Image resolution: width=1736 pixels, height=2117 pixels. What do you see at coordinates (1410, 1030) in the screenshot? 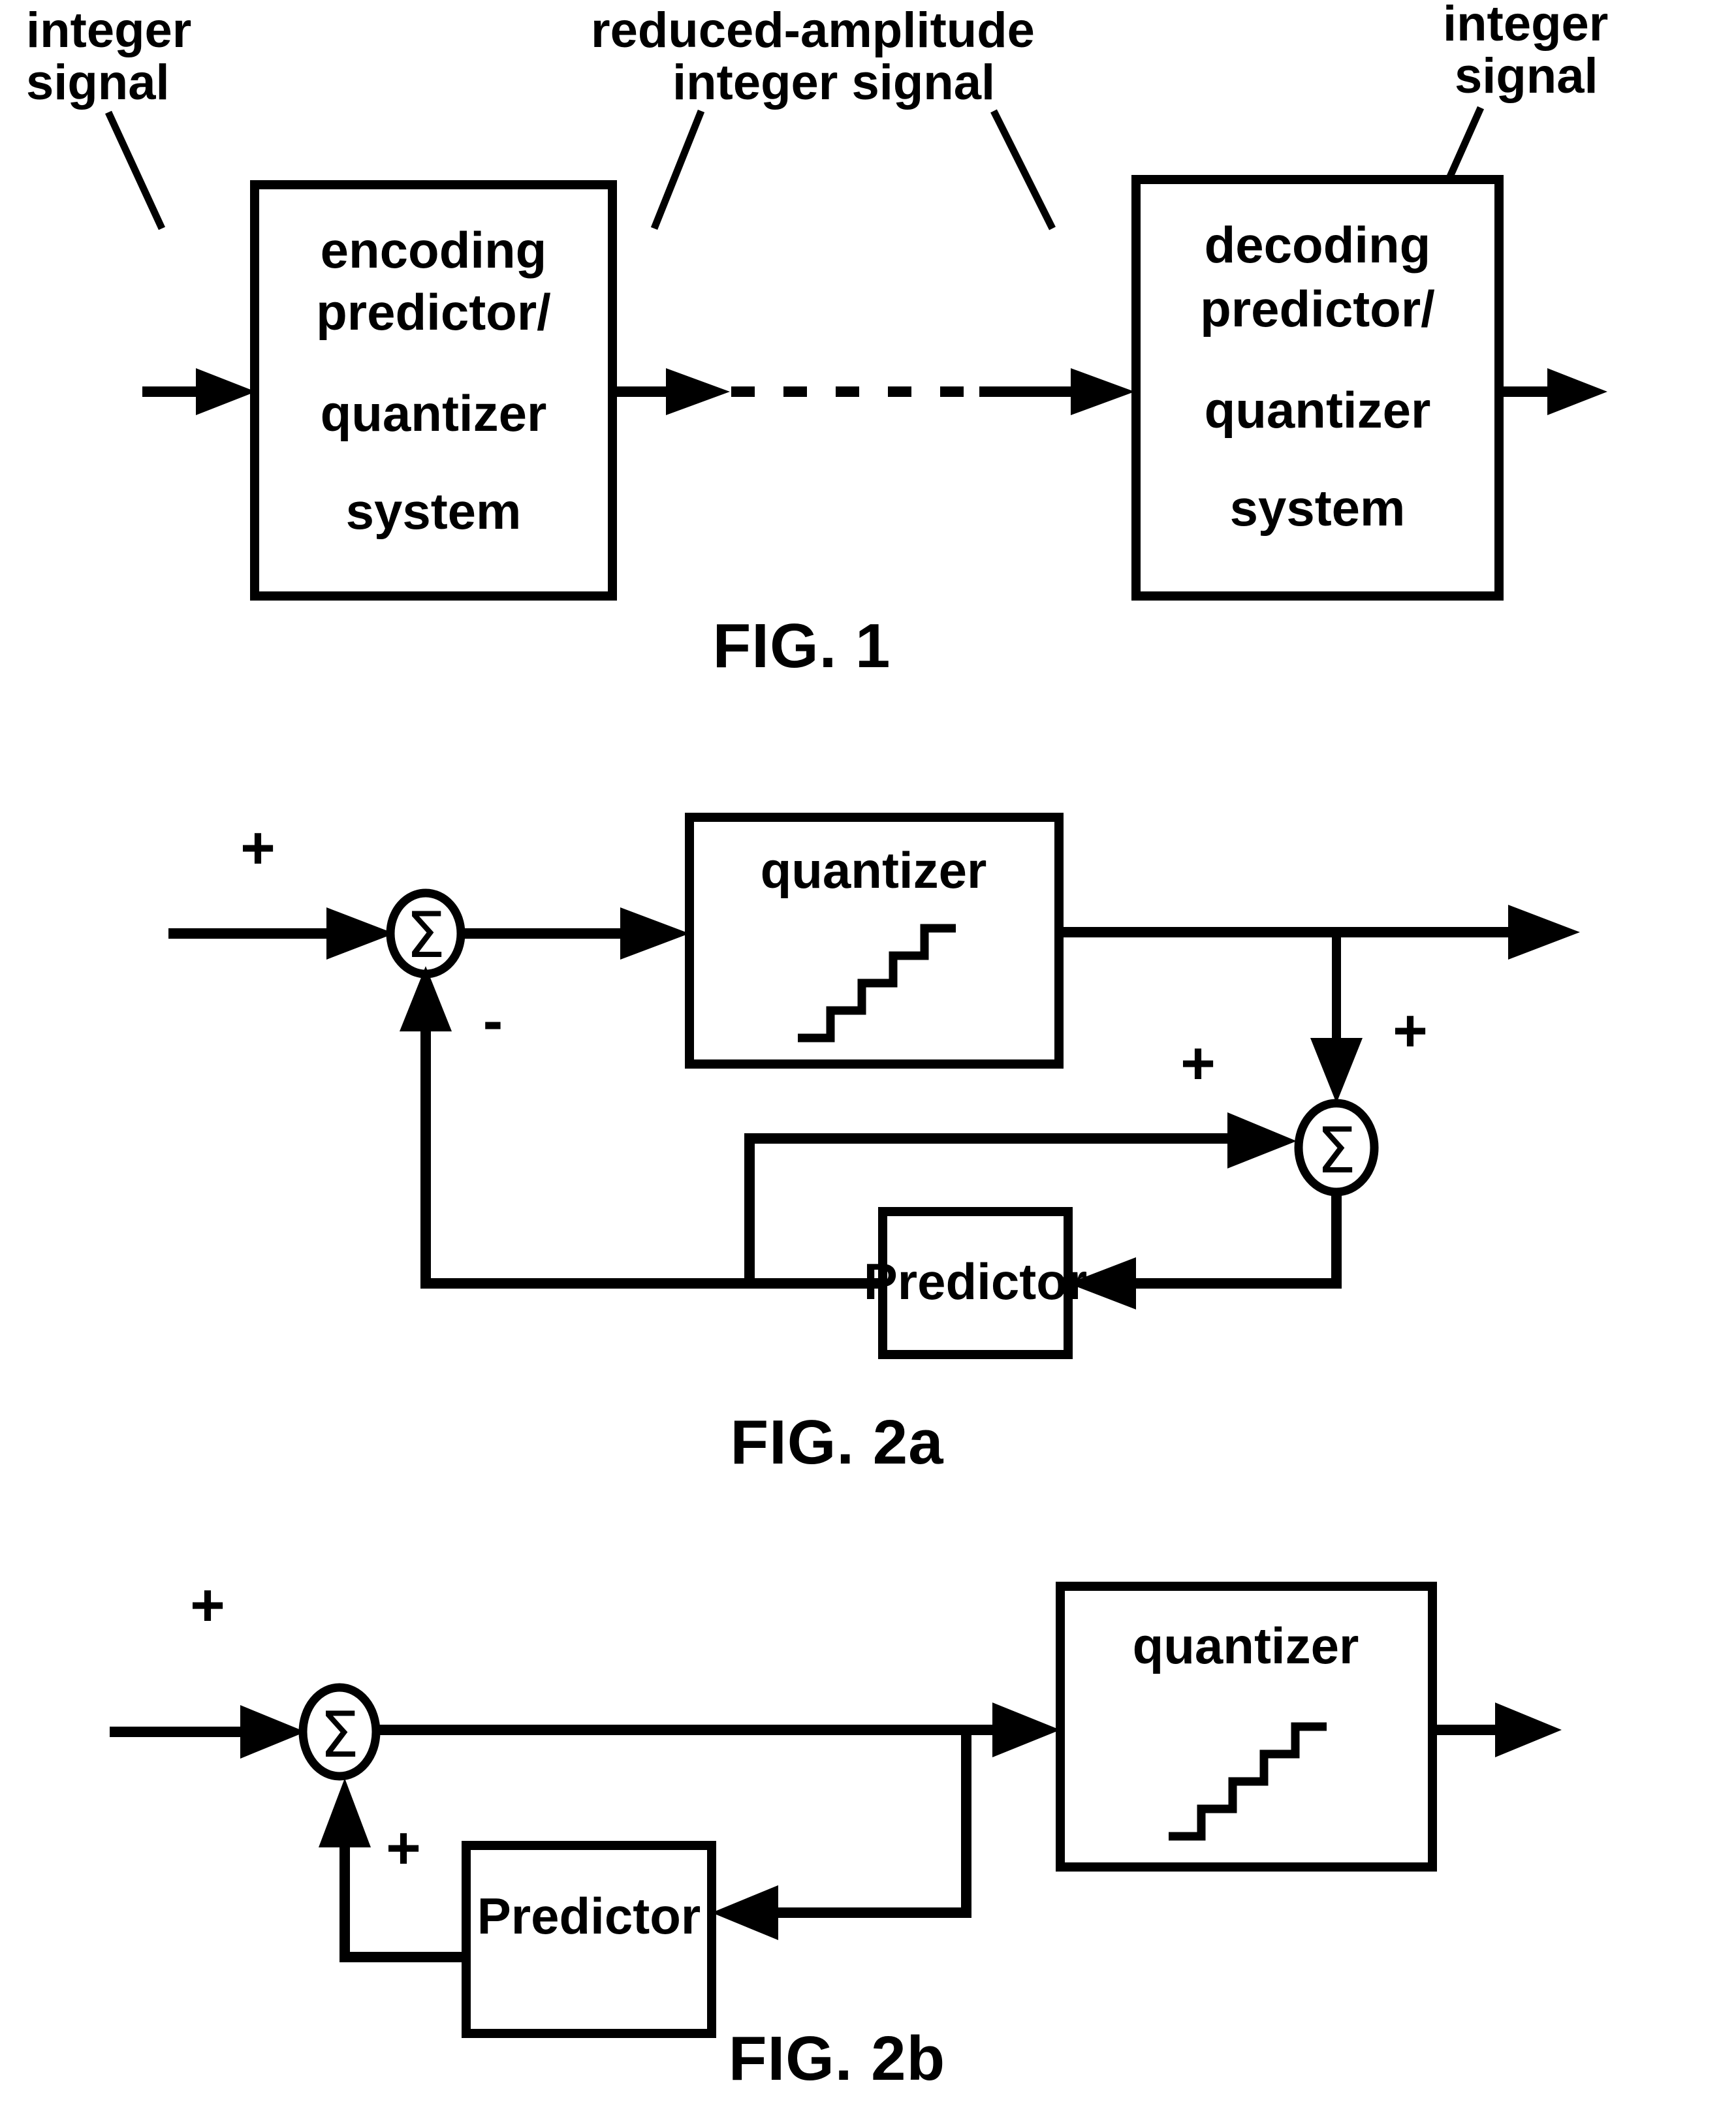
I see `fig2a-plus-tap-sign: +` at bounding box center [1410, 1030].